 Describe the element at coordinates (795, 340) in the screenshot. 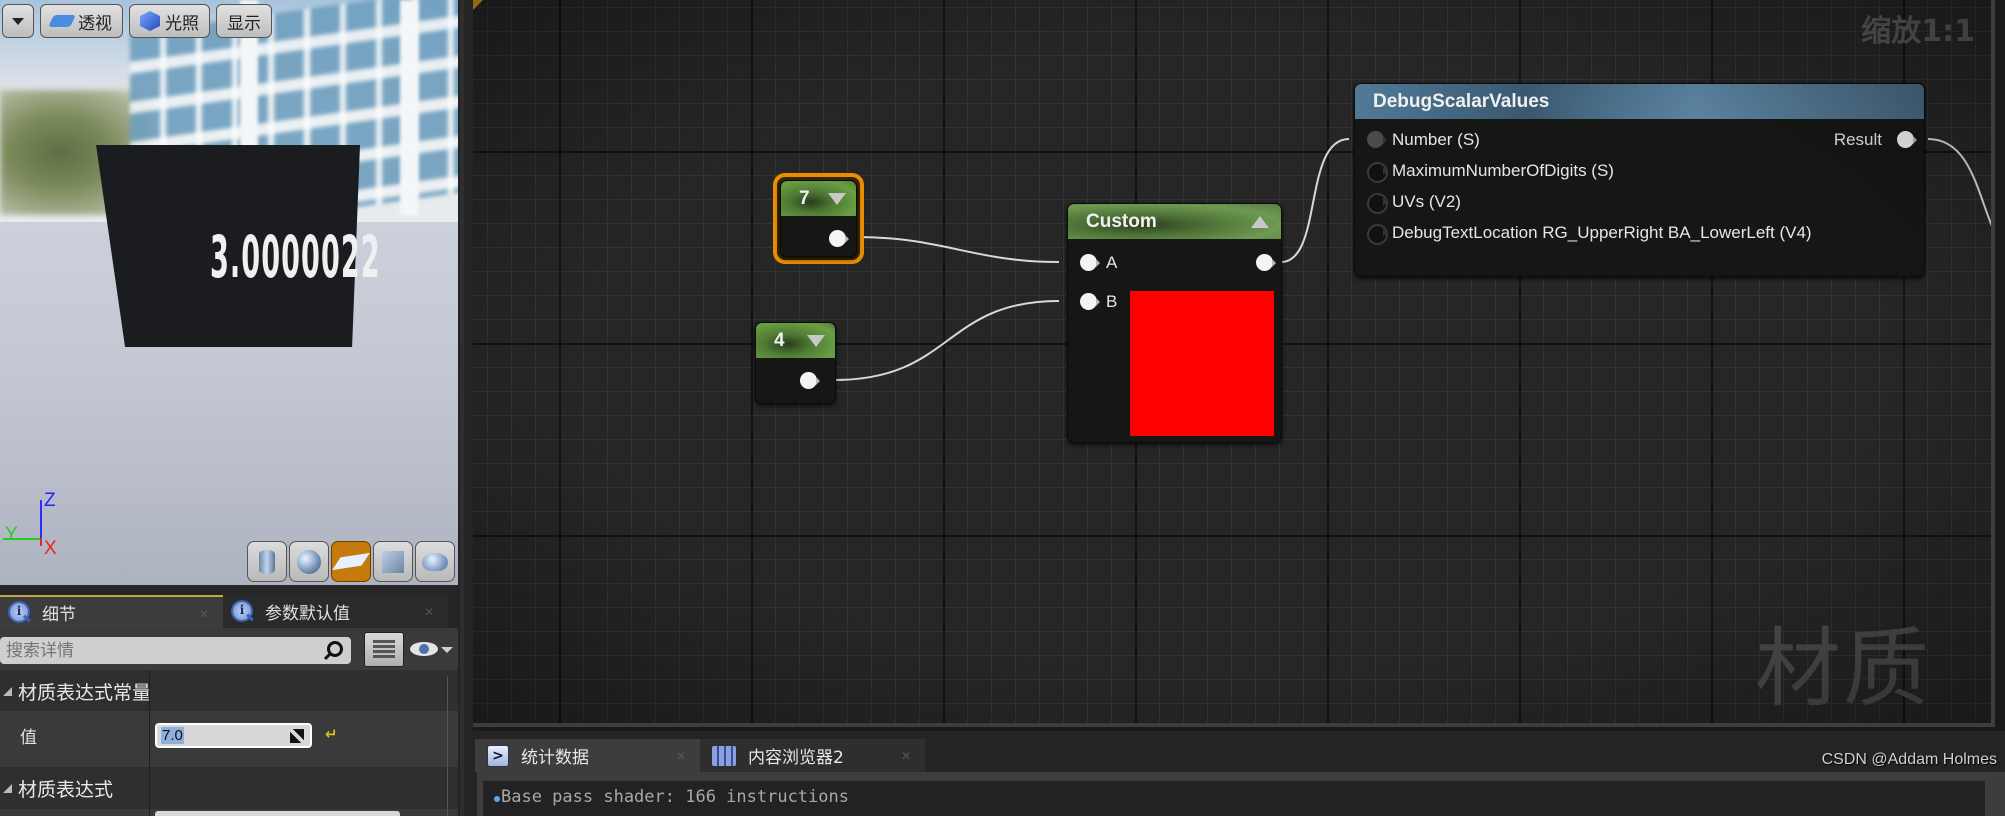

I see `node-header: 4` at that location.